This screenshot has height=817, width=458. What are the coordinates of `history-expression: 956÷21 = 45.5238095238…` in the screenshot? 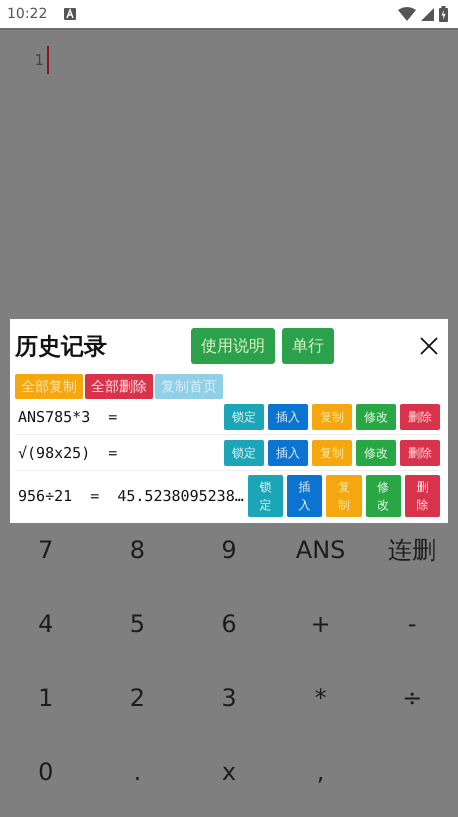 It's located at (130, 496).